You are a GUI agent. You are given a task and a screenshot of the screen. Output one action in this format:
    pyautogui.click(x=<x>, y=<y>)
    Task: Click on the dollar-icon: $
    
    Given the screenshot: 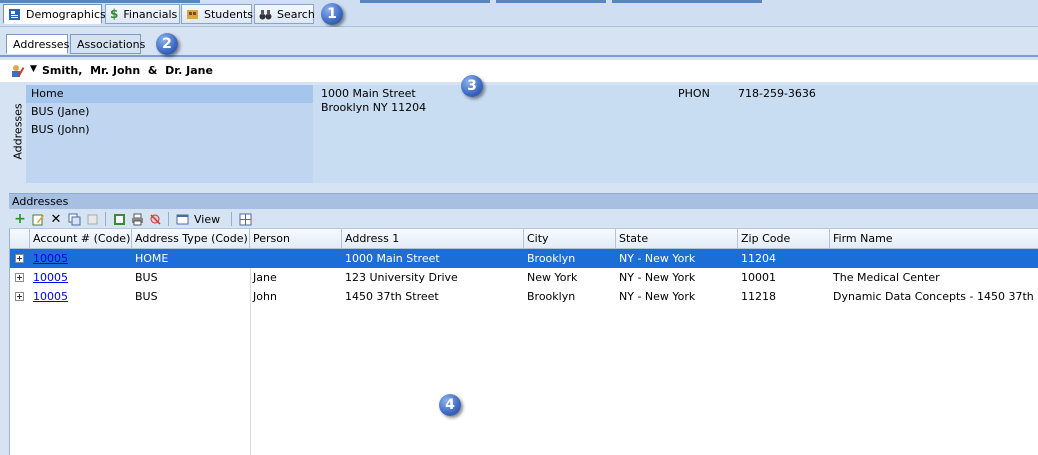 What is the action you would take?
    pyautogui.click(x=114, y=14)
    